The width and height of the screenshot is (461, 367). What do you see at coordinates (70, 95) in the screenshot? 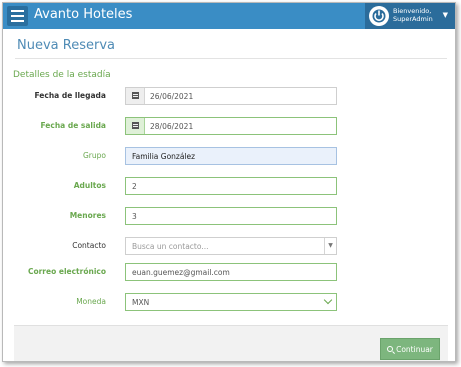
I see `checkin-label: Fecha de llegada` at bounding box center [70, 95].